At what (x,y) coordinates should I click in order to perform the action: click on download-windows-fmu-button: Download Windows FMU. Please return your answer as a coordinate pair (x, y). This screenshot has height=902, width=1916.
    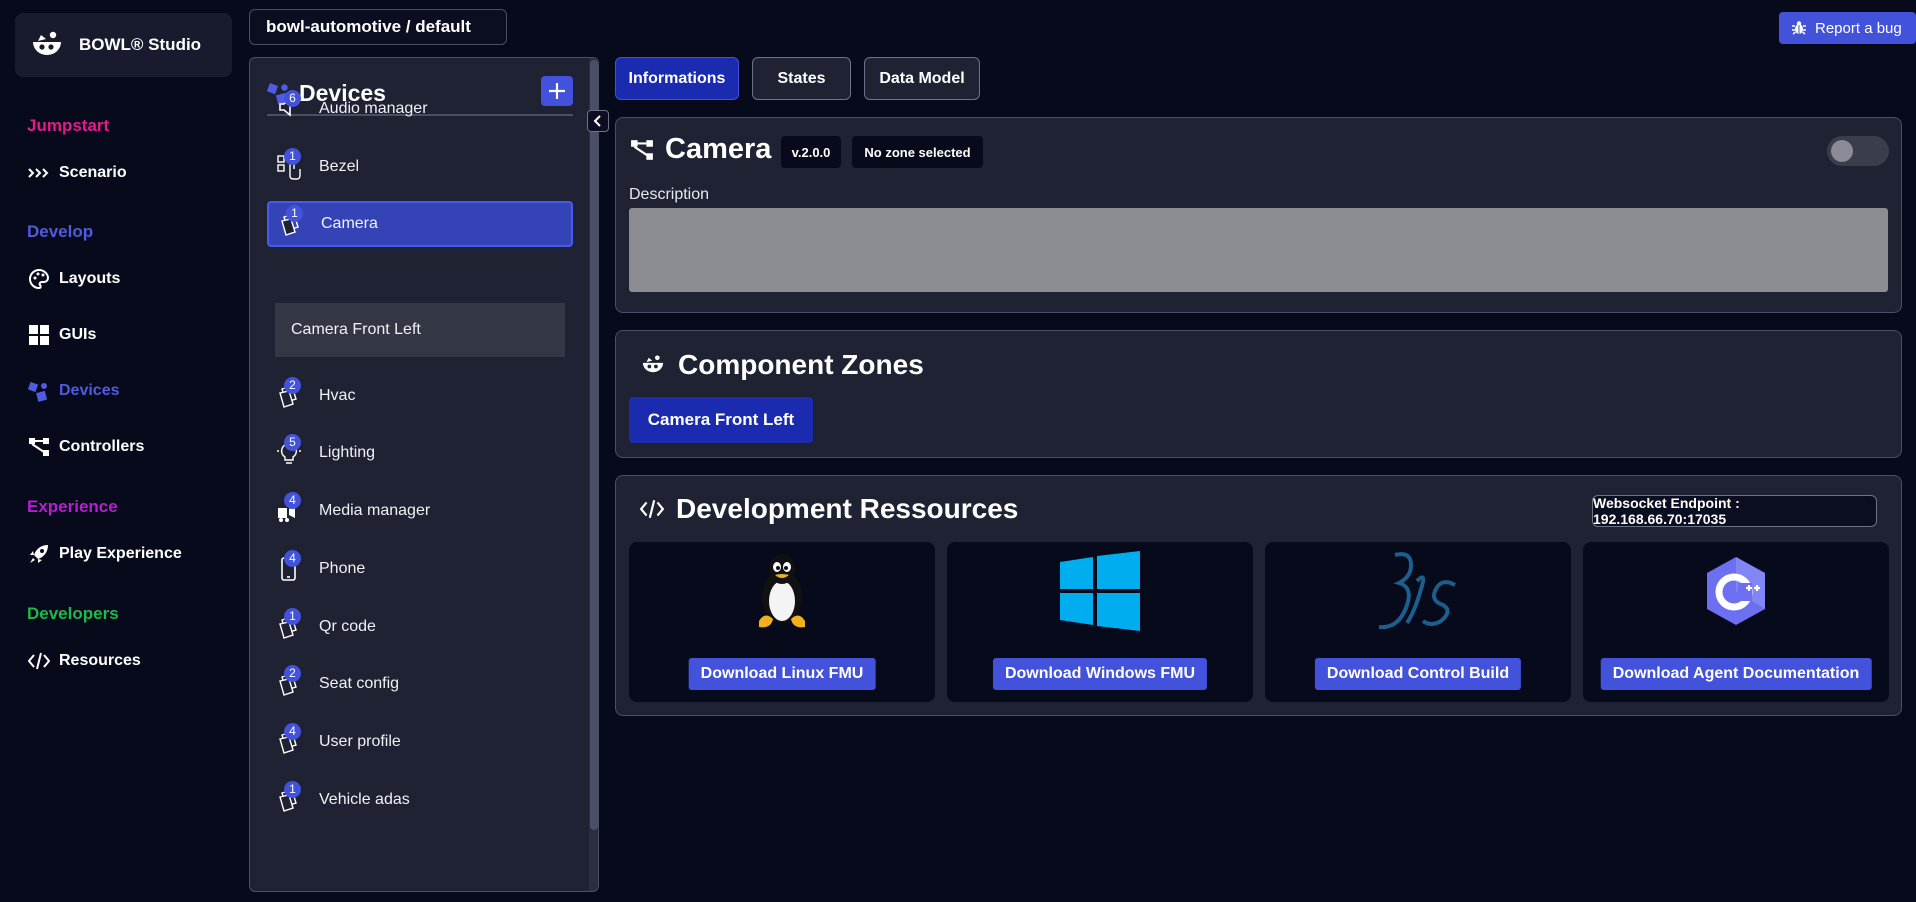
    Looking at the image, I should click on (1100, 674).